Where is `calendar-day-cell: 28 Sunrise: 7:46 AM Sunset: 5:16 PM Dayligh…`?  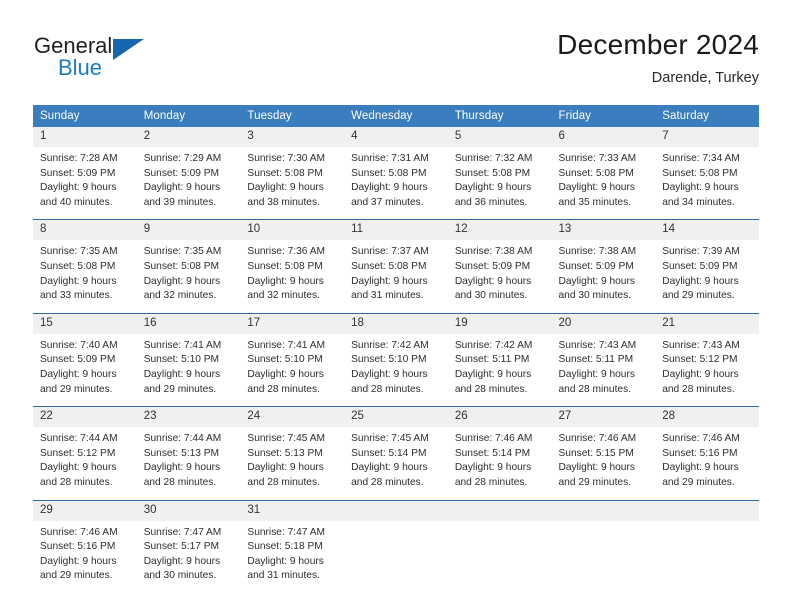
calendar-day-cell: 28 Sunrise: 7:46 AM Sunset: 5:16 PM Dayligh… is located at coordinates (707, 453).